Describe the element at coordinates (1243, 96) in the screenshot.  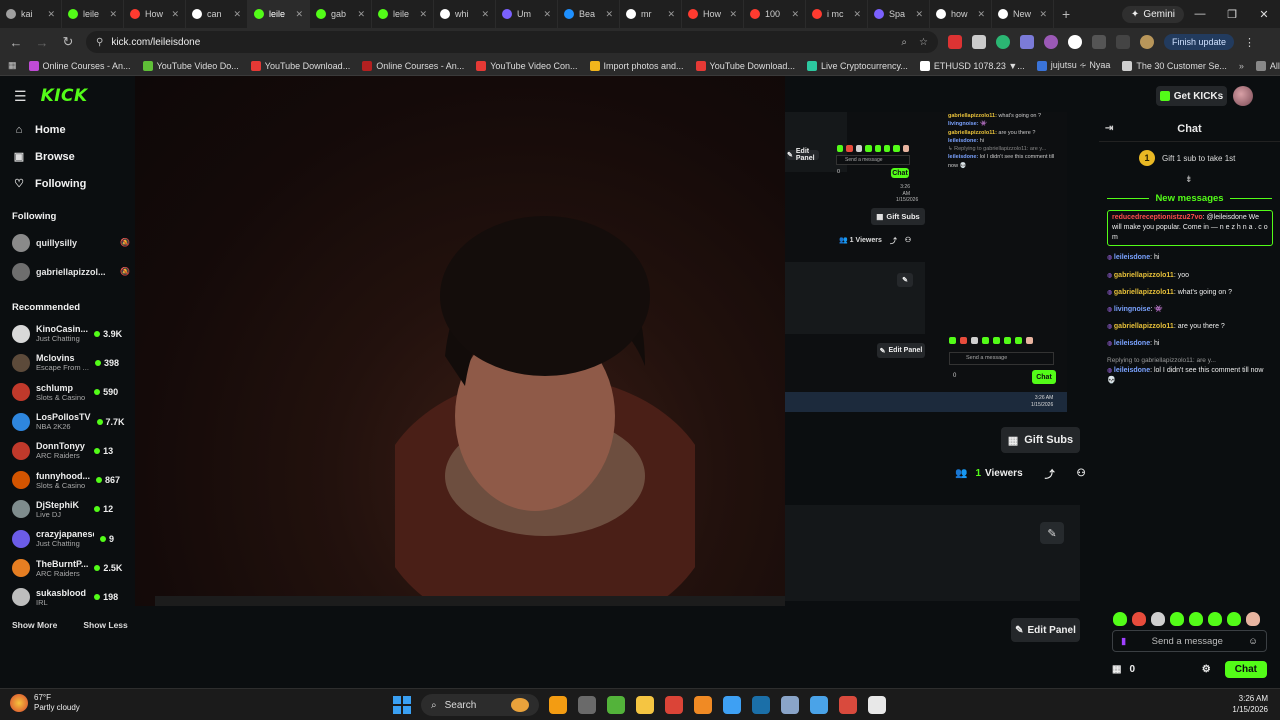
I see `user-avatar` at that location.